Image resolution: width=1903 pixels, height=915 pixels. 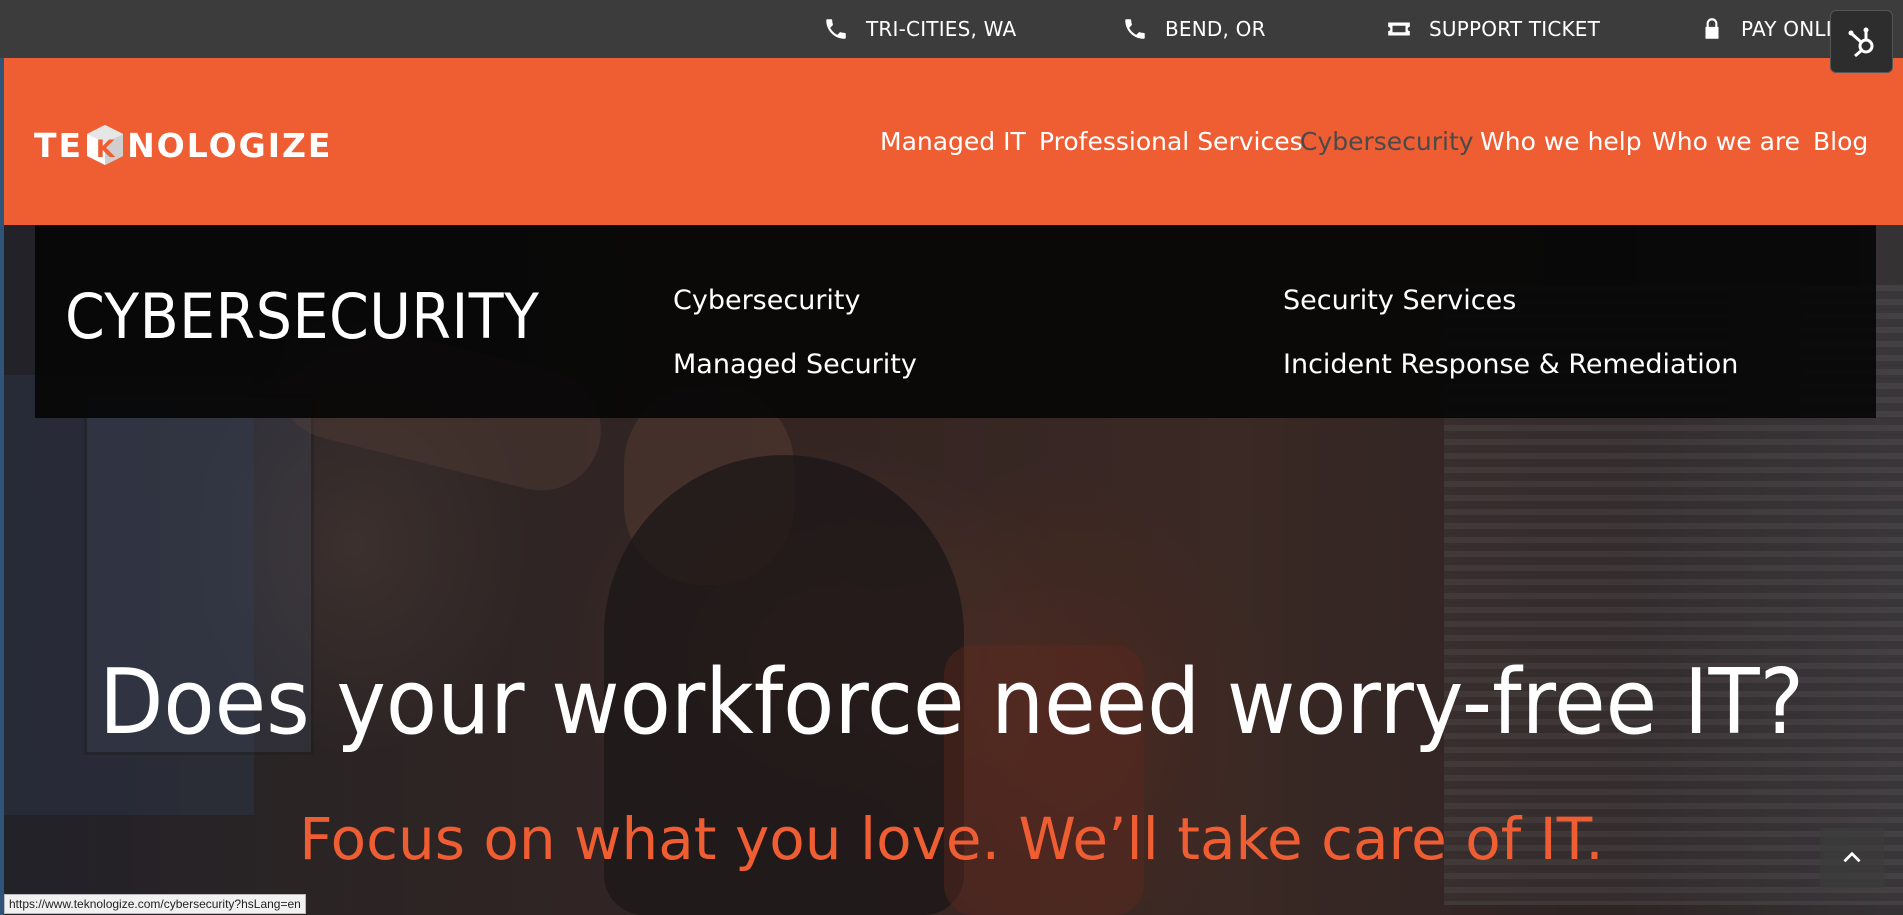 I want to click on mega-menu-title: CYBERSECURITY, so click(x=302, y=316).